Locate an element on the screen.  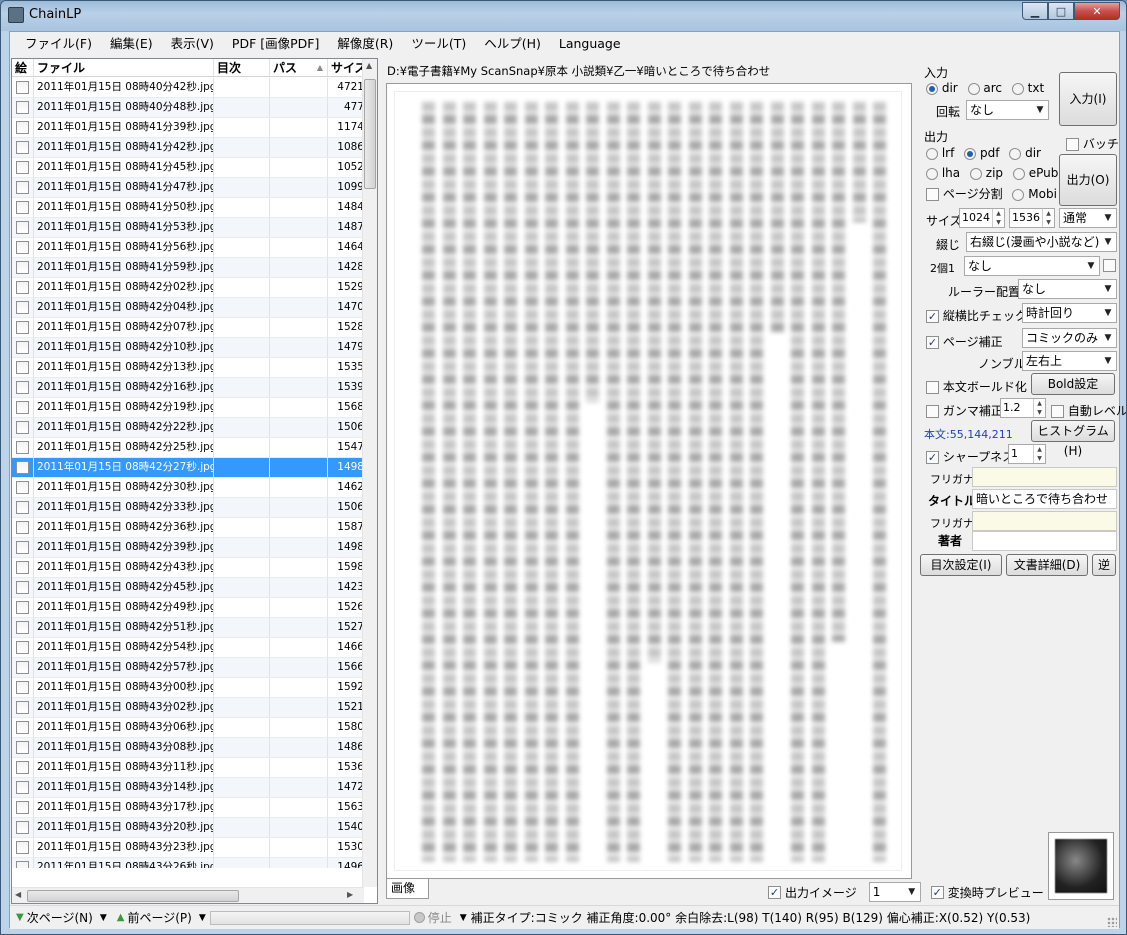
next-page-button: ▼ 次ページ(N) ▼ is located at coordinates (61, 917).